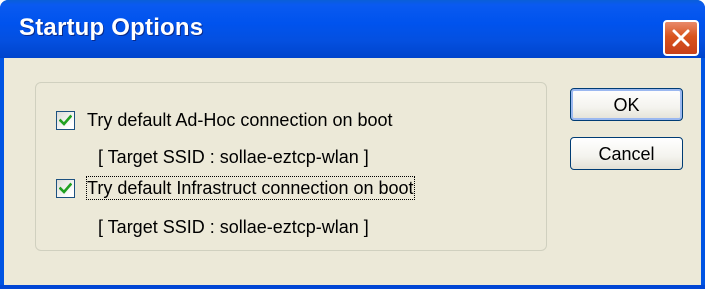  I want to click on infrastruct-checkbox, so click(65, 188).